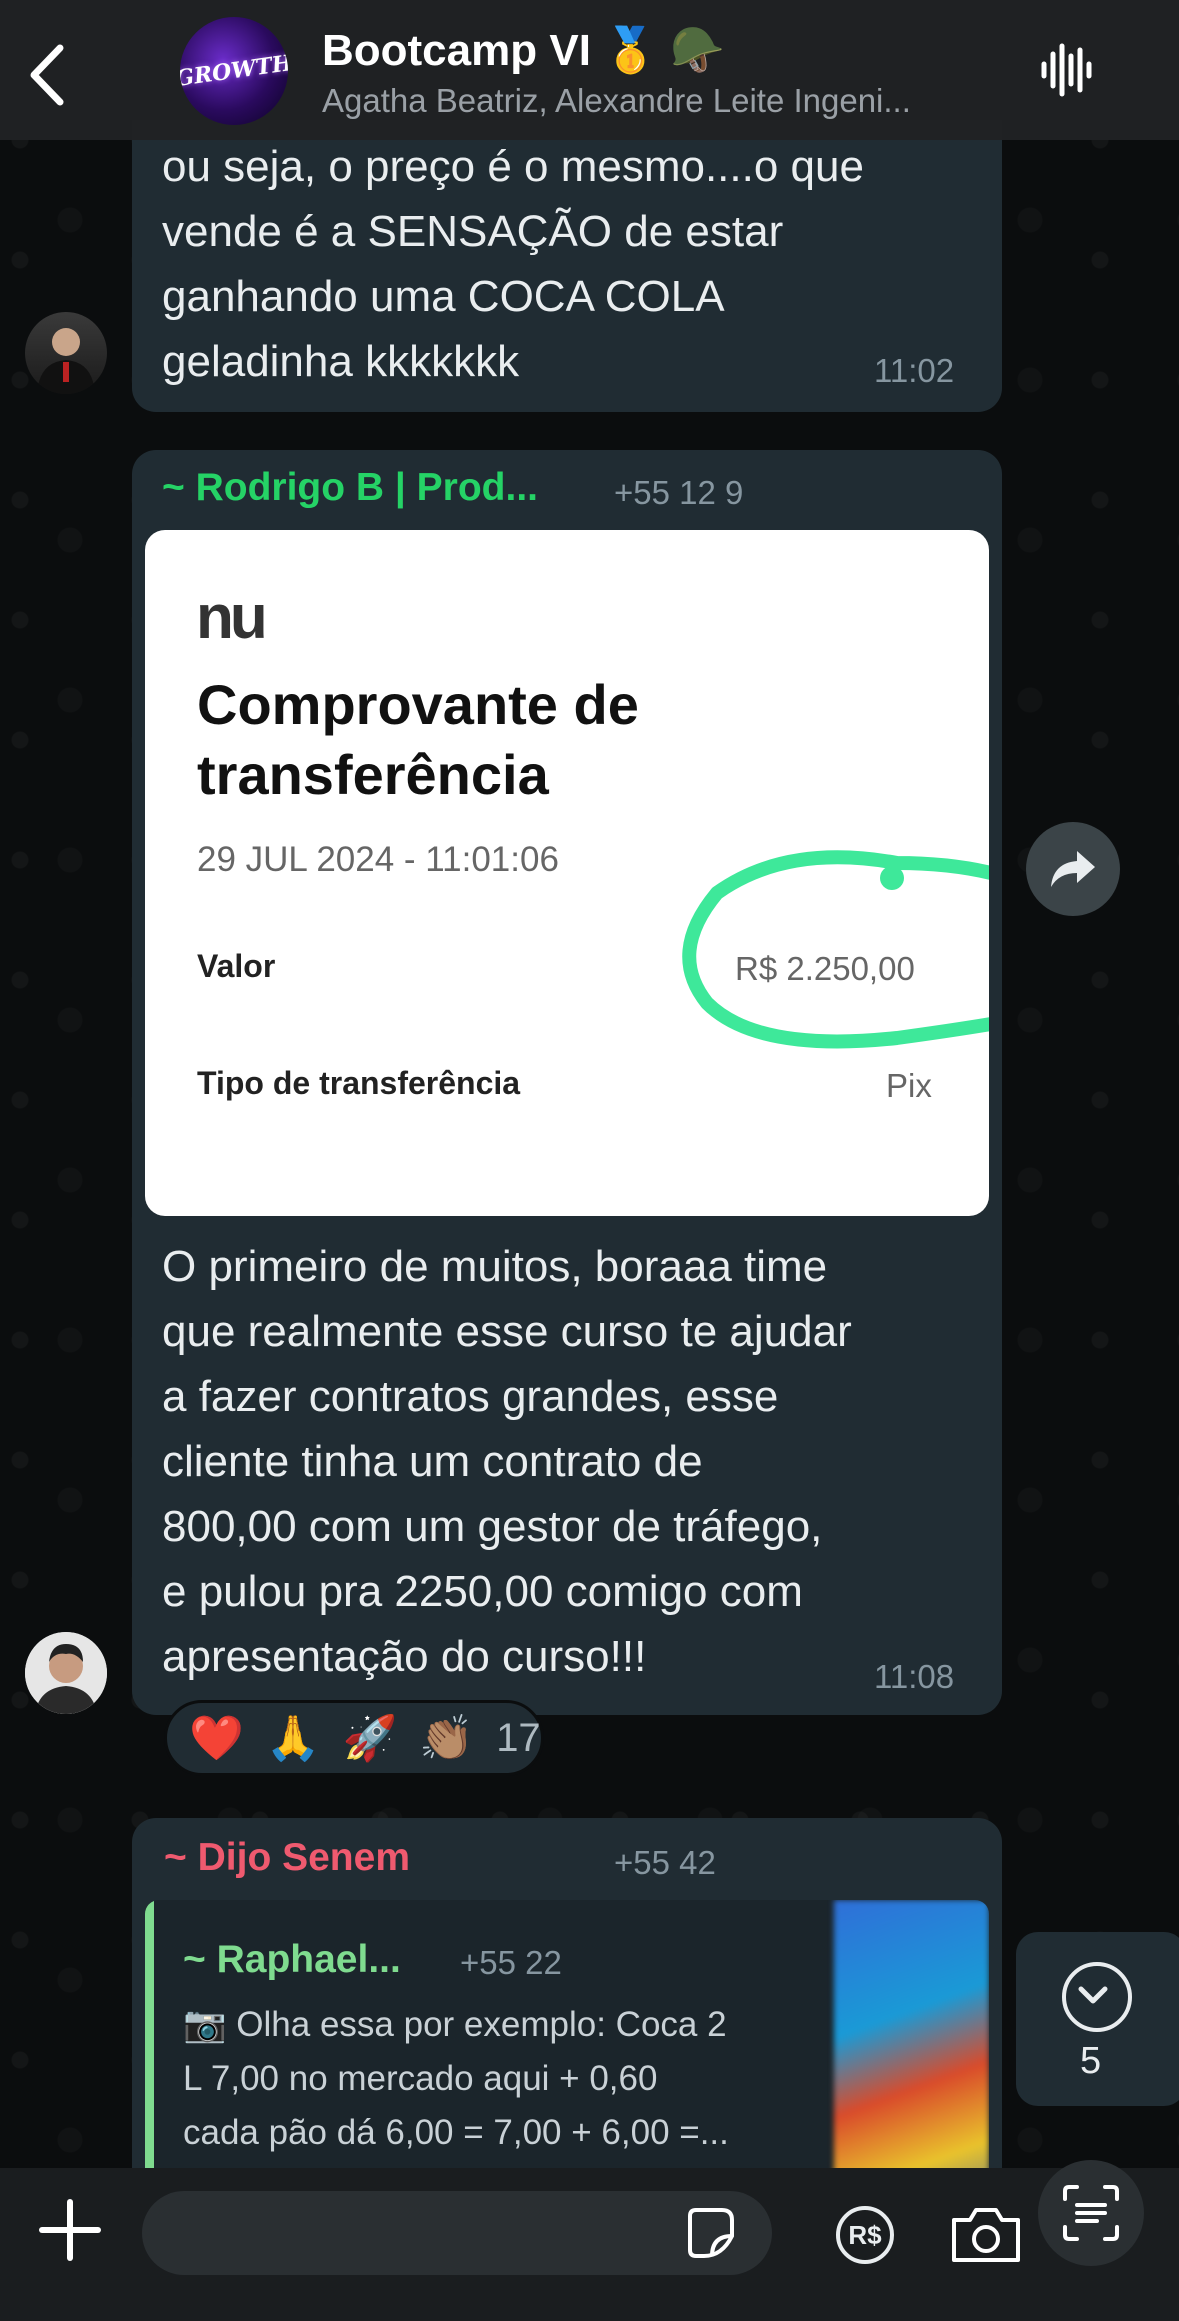 The height and width of the screenshot is (2321, 1179). What do you see at coordinates (1066, 70) in the screenshot?
I see `voice-chat-icon` at bounding box center [1066, 70].